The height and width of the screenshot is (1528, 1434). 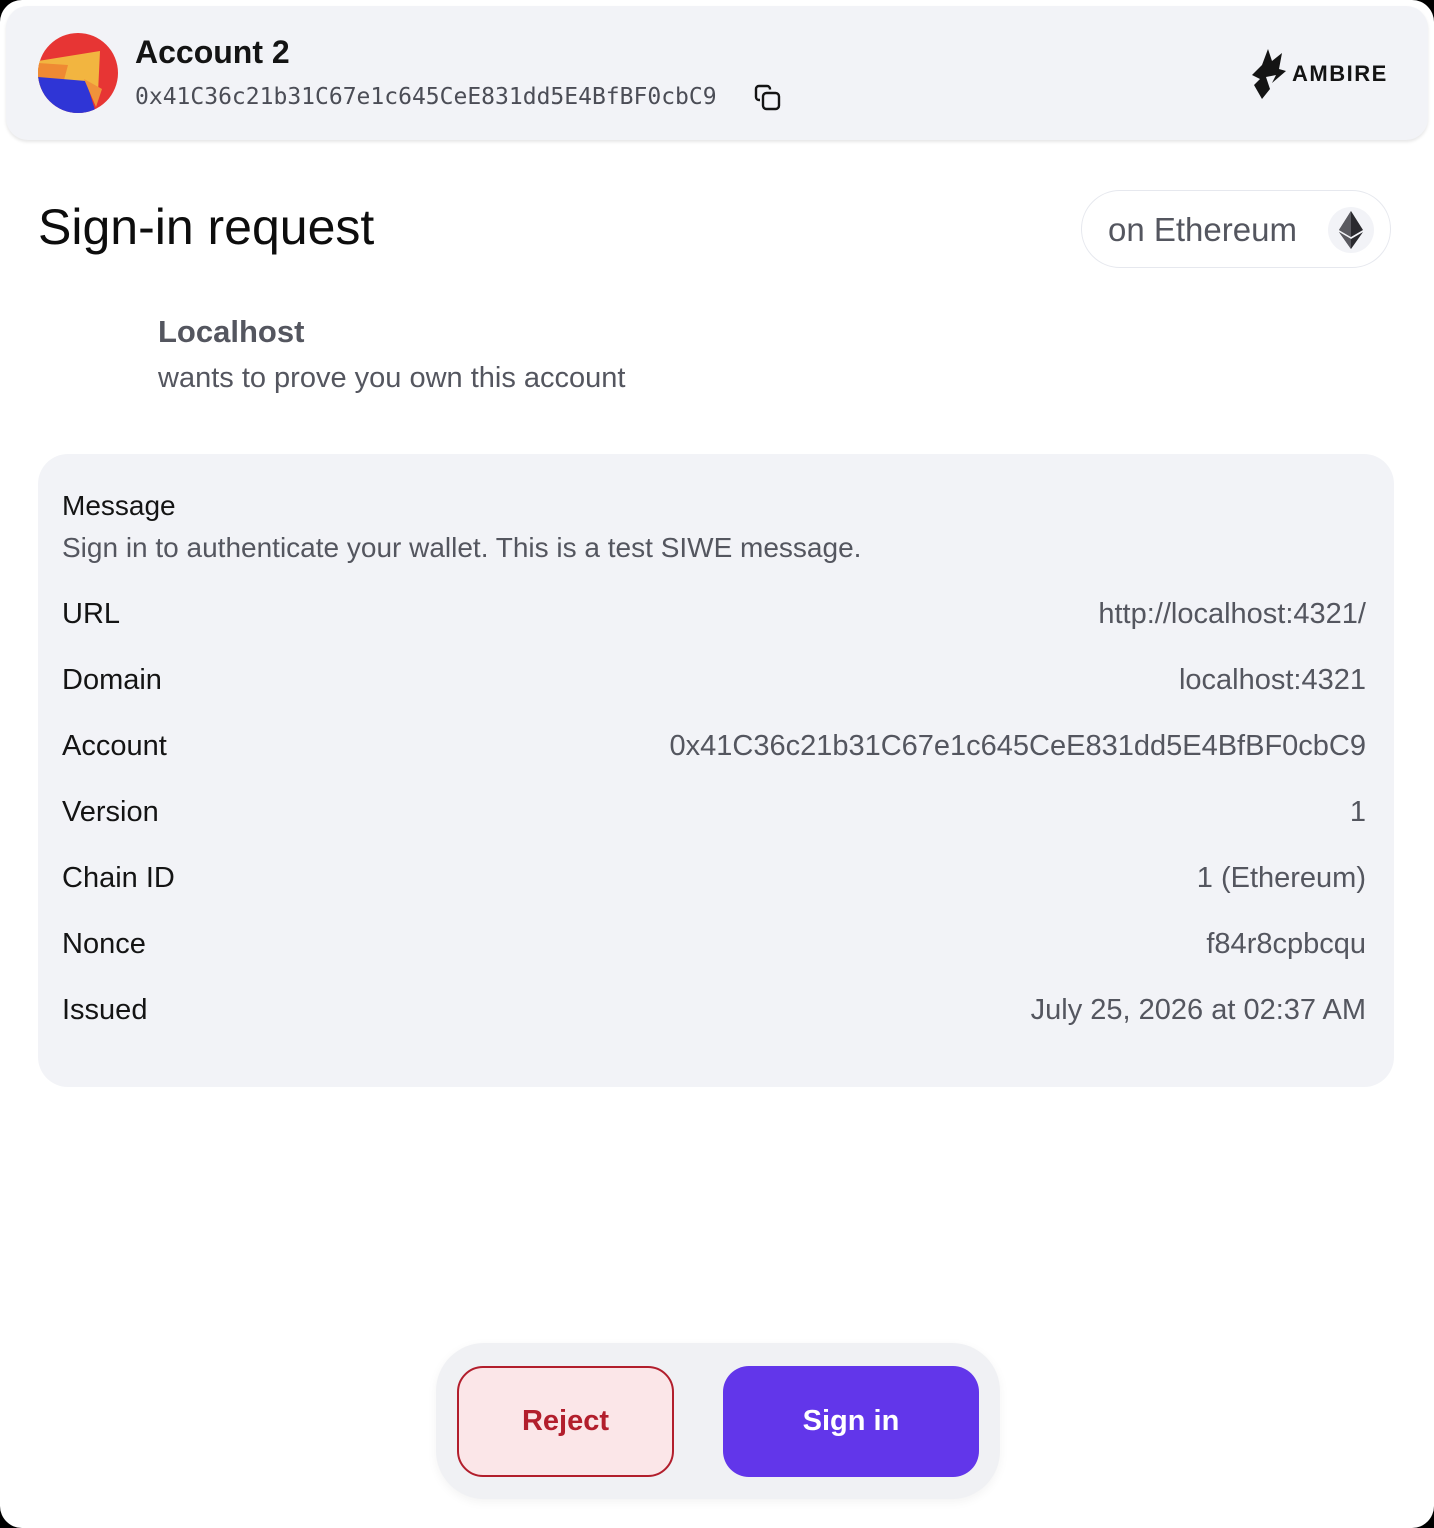 What do you see at coordinates (714, 682) in the screenshot?
I see `detail-row-domain: Domain localhost:4321` at bounding box center [714, 682].